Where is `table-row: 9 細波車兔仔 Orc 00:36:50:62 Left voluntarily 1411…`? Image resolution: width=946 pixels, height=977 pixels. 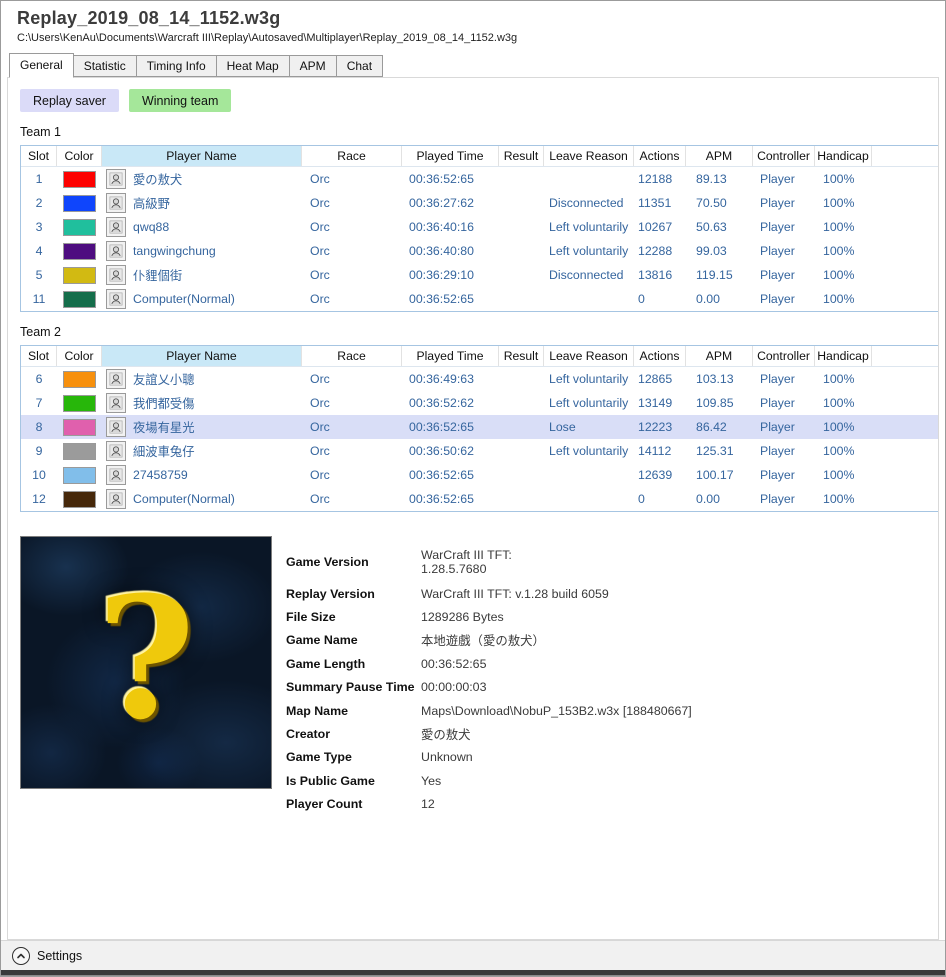
table-row: 9 細波車兔仔 Orc 00:36:50:62 Left voluntarily 1411… is located at coordinates (479, 451).